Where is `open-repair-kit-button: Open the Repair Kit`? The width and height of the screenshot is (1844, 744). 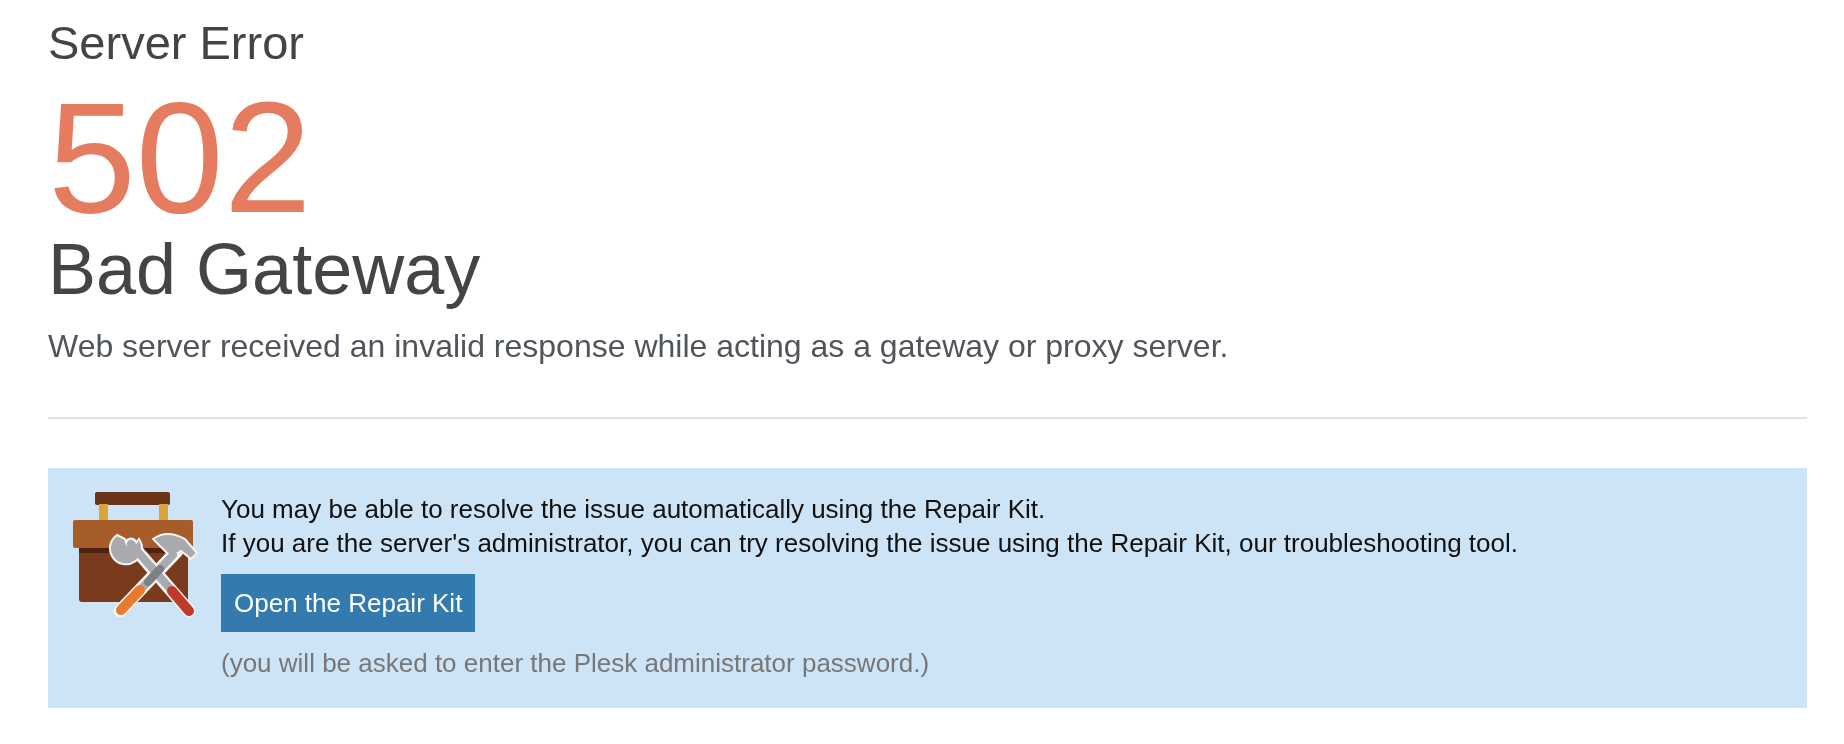 open-repair-kit-button: Open the Repair Kit is located at coordinates (348, 603).